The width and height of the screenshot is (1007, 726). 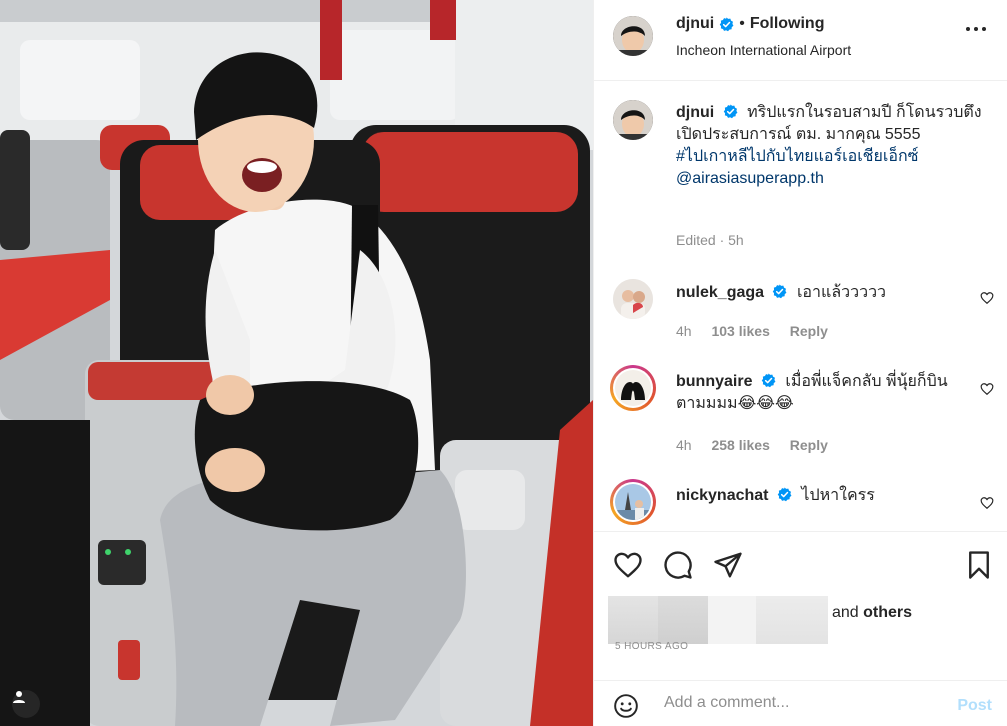 I want to click on likes-section: and others 5 HOURS AGO, so click(x=800, y=626).